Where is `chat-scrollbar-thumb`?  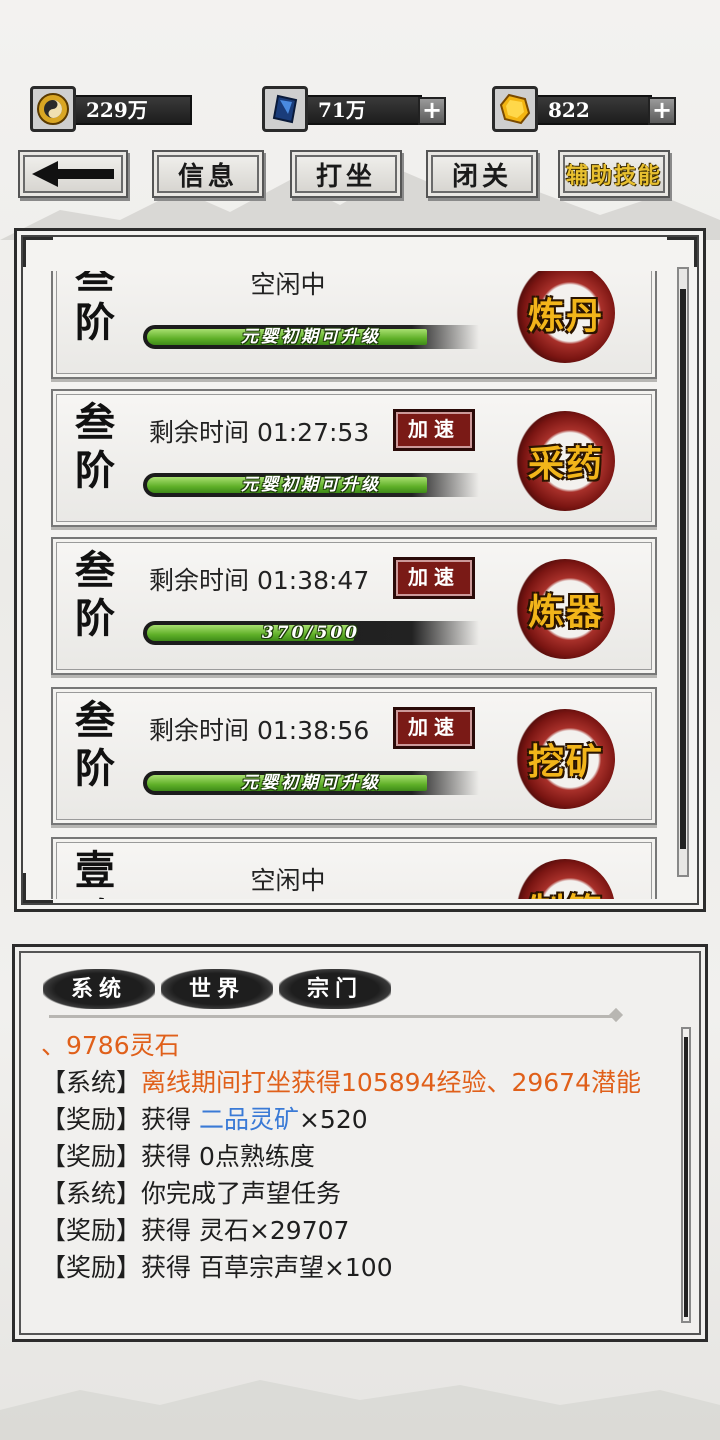 chat-scrollbar-thumb is located at coordinates (686, 1177).